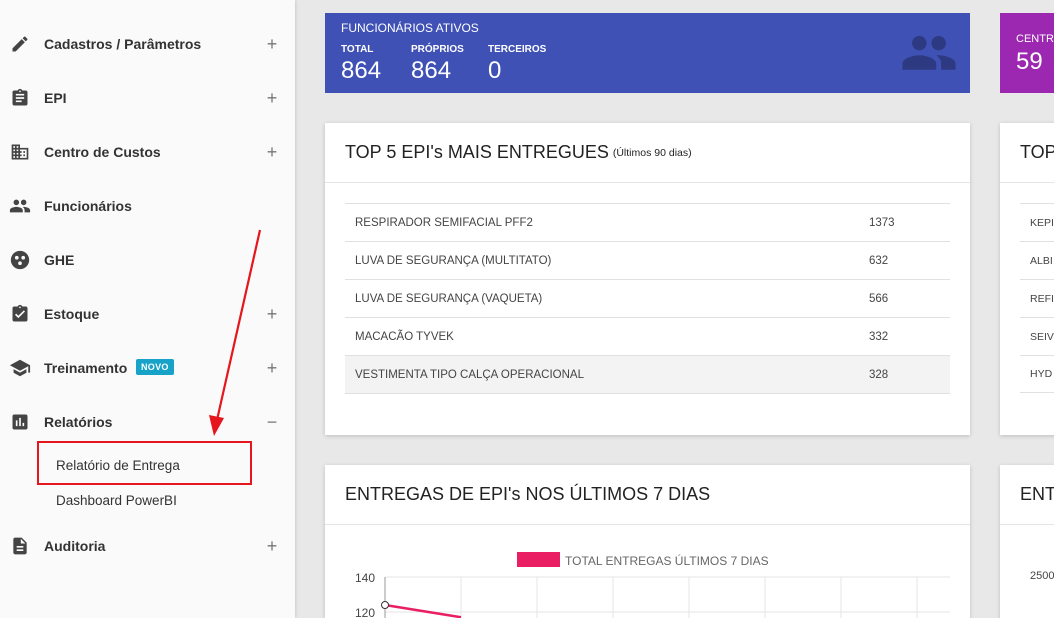  I want to click on cost-center-card: CENTRO 59, so click(1027, 53).